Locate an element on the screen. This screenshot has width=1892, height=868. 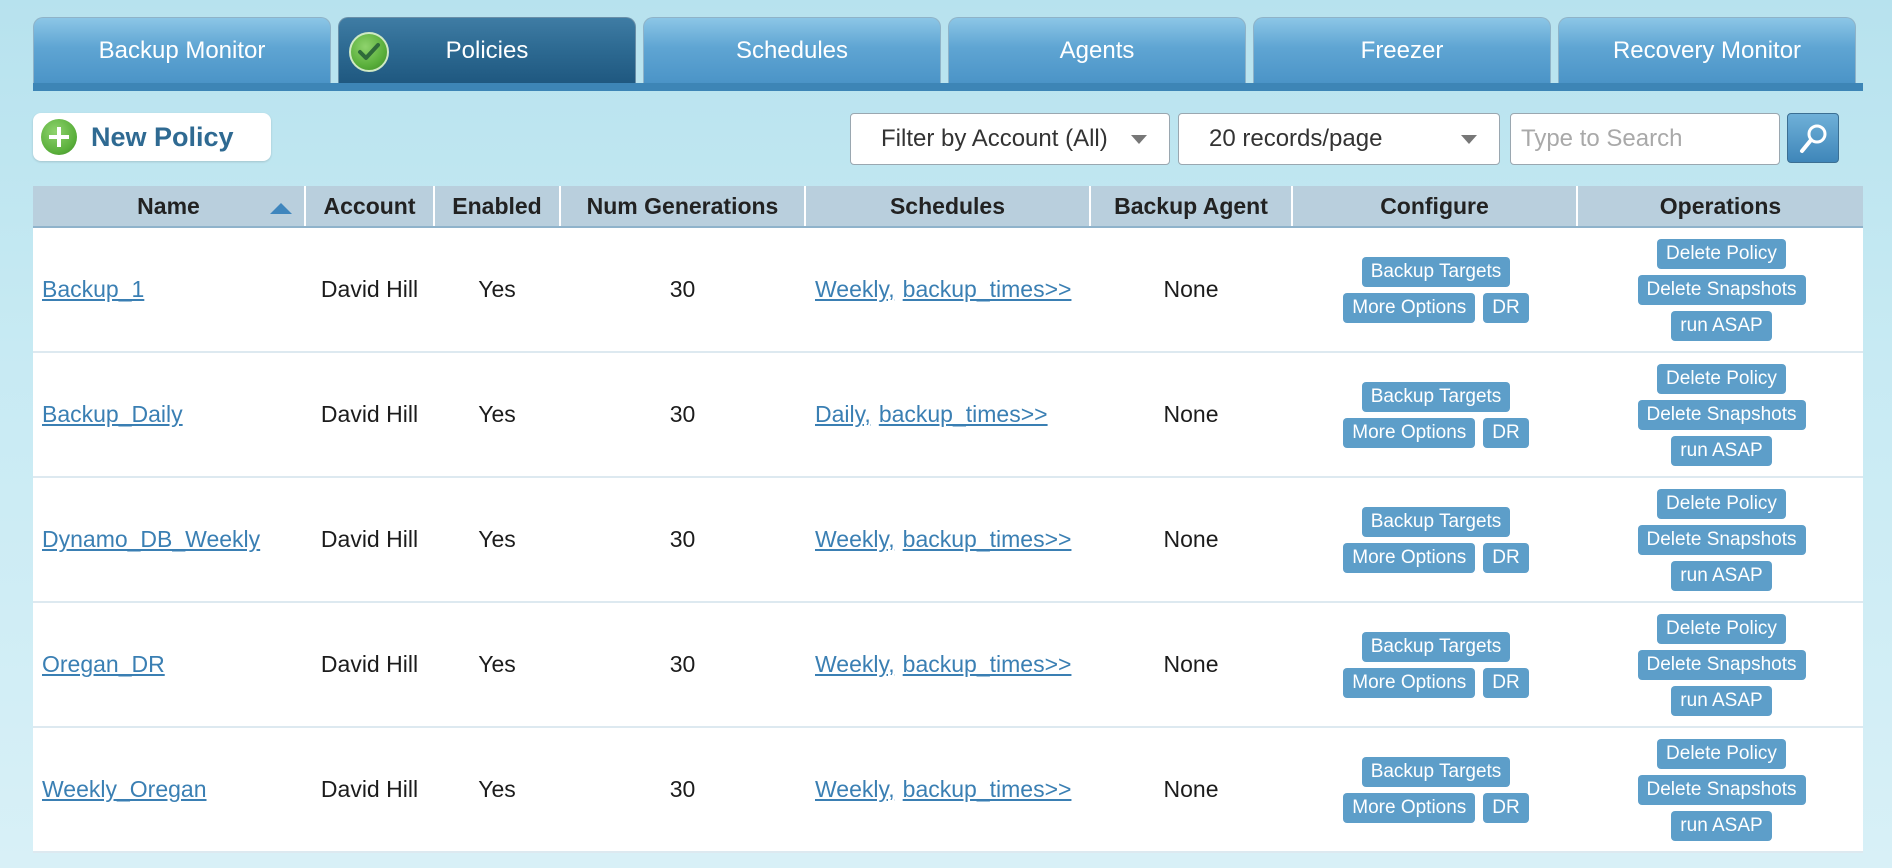
column-header-label: Backup Agent is located at coordinates (1191, 205).